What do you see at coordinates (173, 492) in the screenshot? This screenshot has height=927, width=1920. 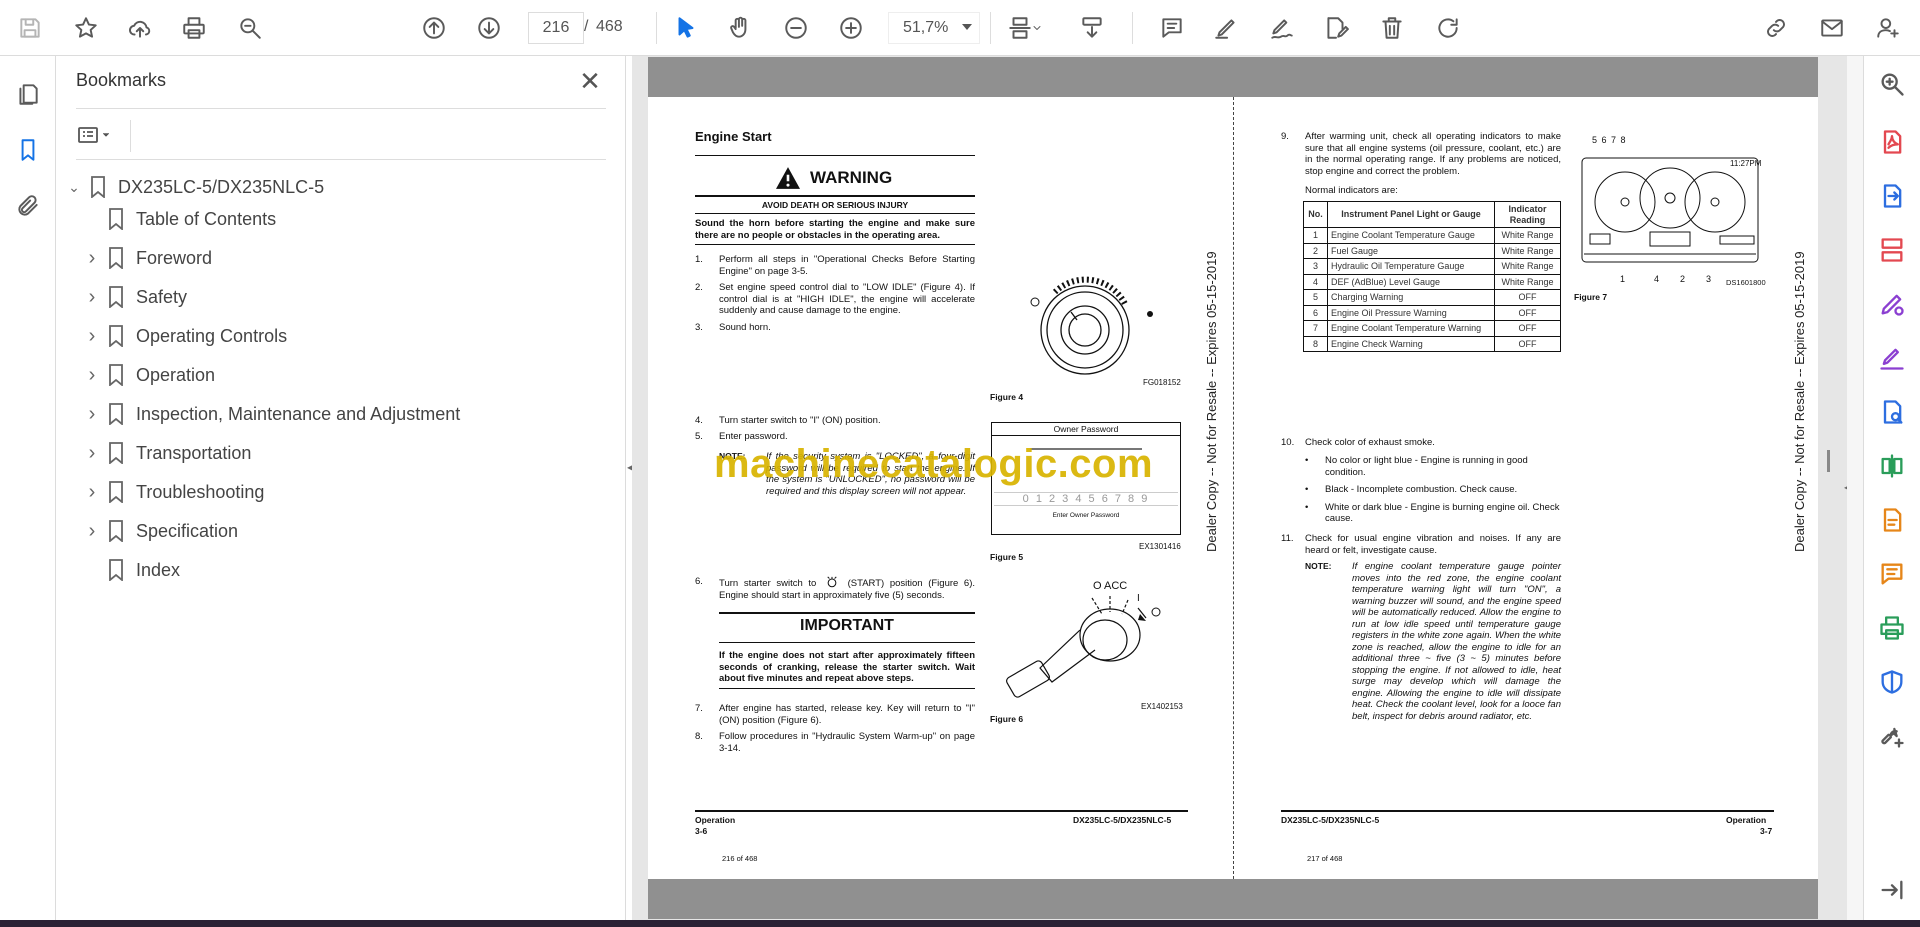 I see `bookmark-item: › Troubleshooting` at bounding box center [173, 492].